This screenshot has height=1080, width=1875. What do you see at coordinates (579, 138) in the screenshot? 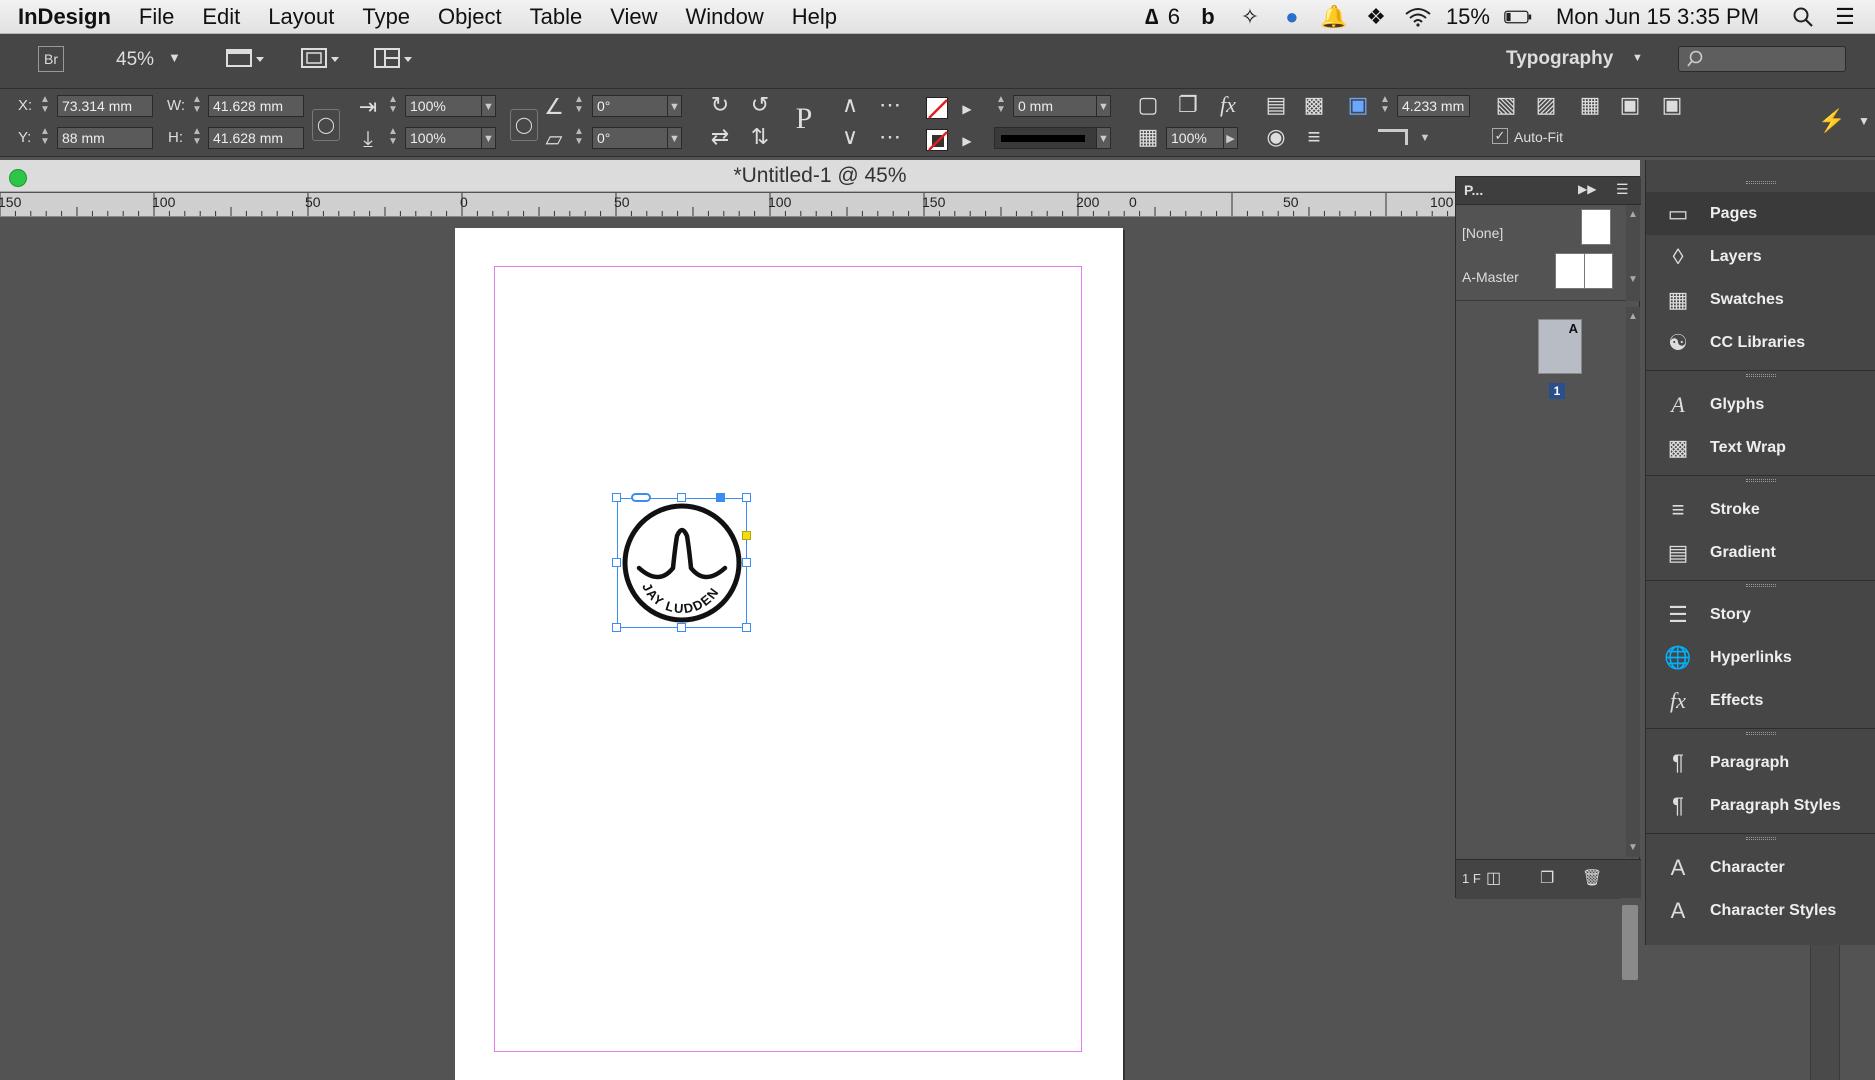
I see `shear-stepper: ▲ ▼` at bounding box center [579, 138].